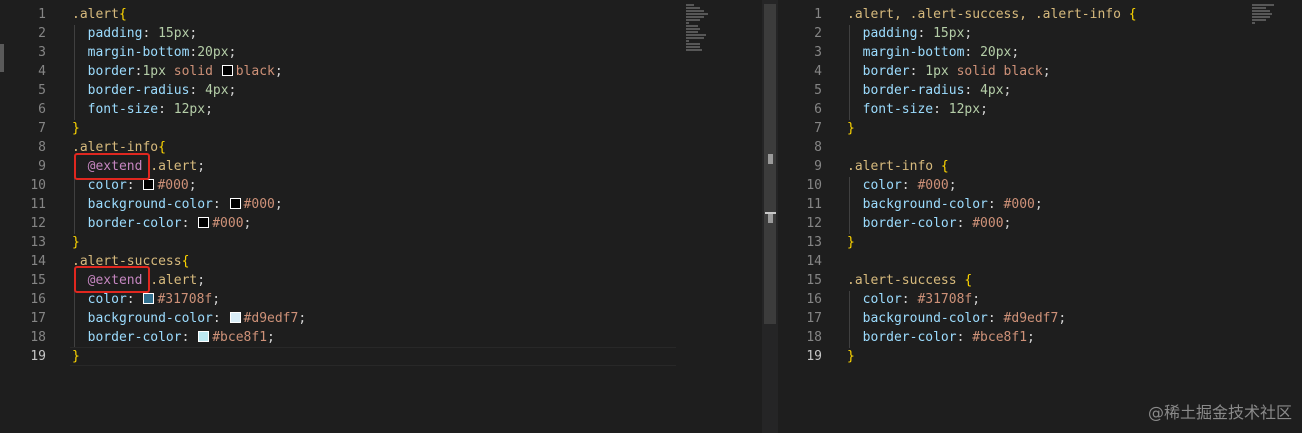  I want to click on line-number: 1, so click(818, 14).